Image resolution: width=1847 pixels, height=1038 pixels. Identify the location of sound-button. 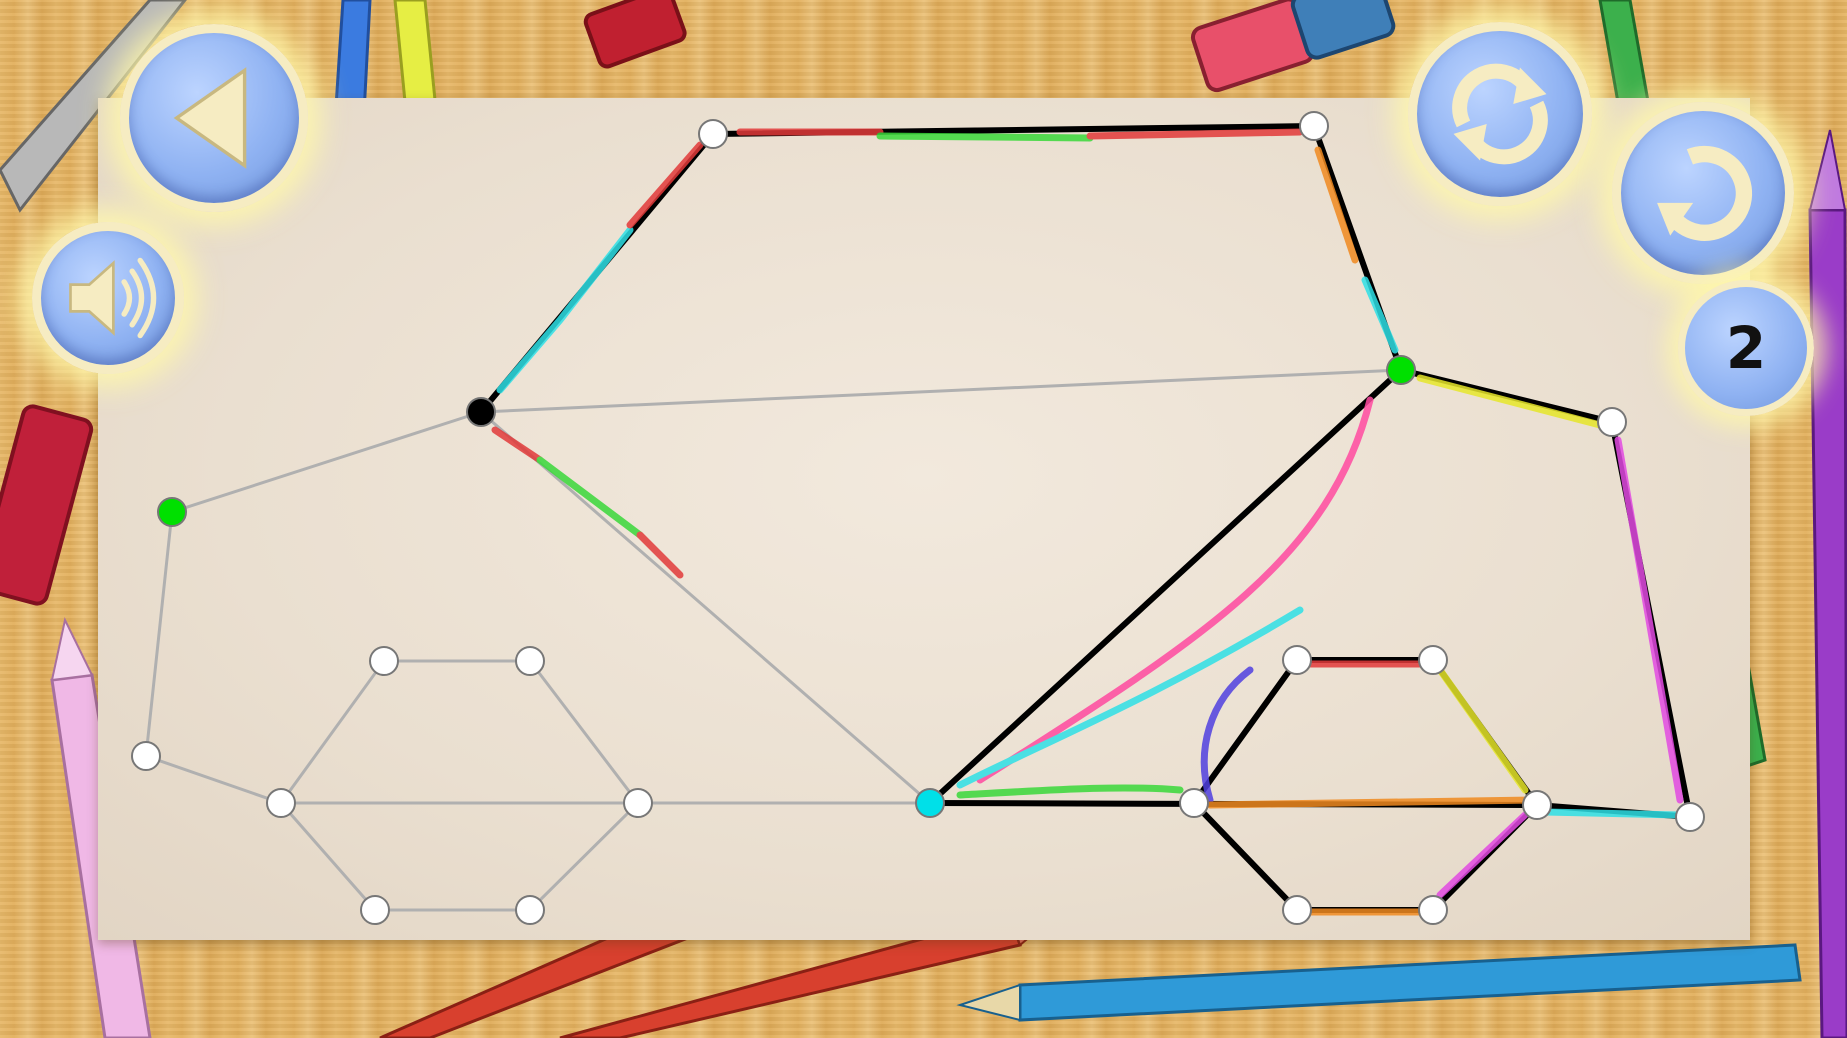
(108, 298).